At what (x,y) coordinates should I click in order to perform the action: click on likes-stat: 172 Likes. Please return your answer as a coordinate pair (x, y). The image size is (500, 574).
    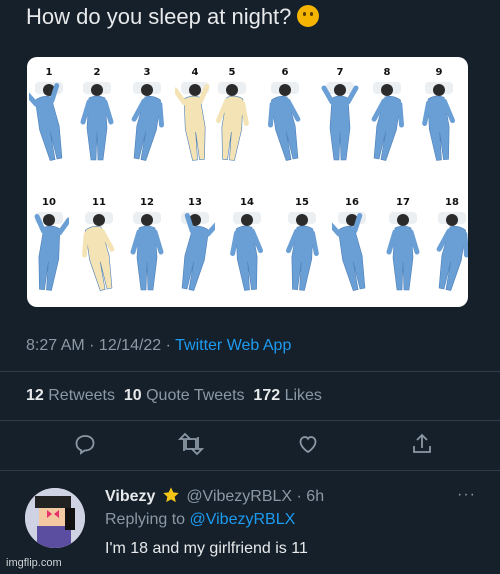
    Looking at the image, I should click on (287, 395).